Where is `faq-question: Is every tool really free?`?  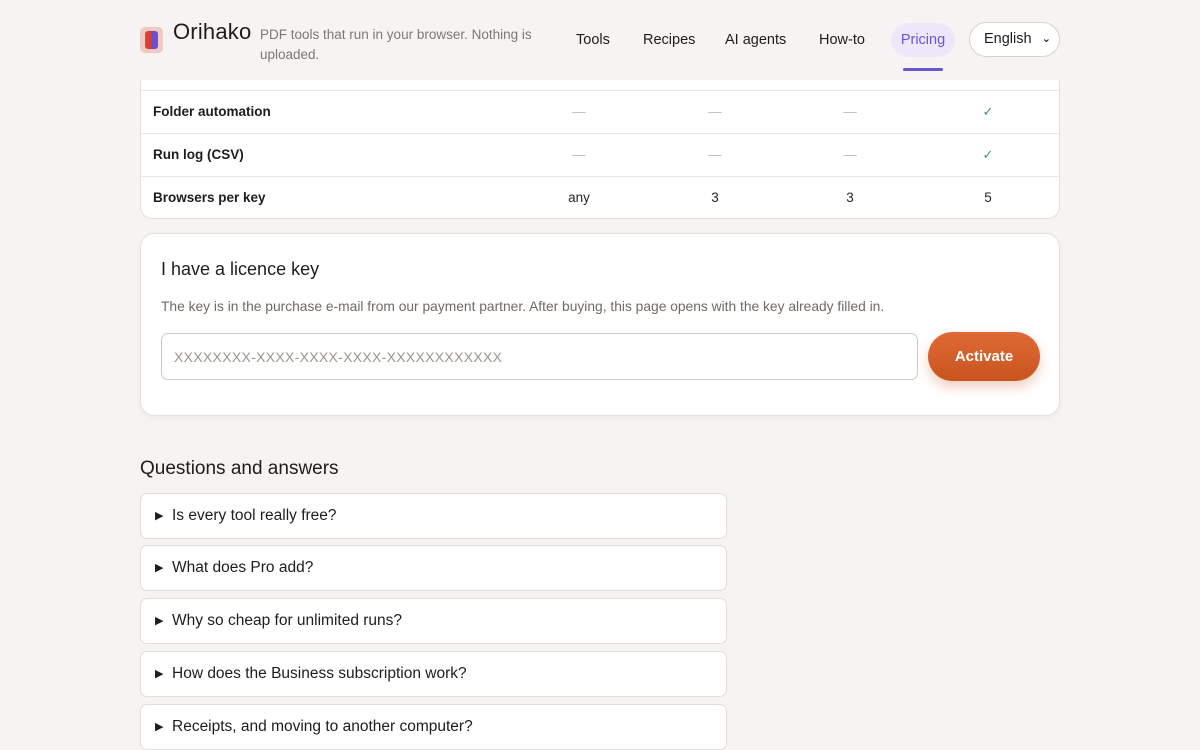 faq-question: Is every tool really free? is located at coordinates (254, 515).